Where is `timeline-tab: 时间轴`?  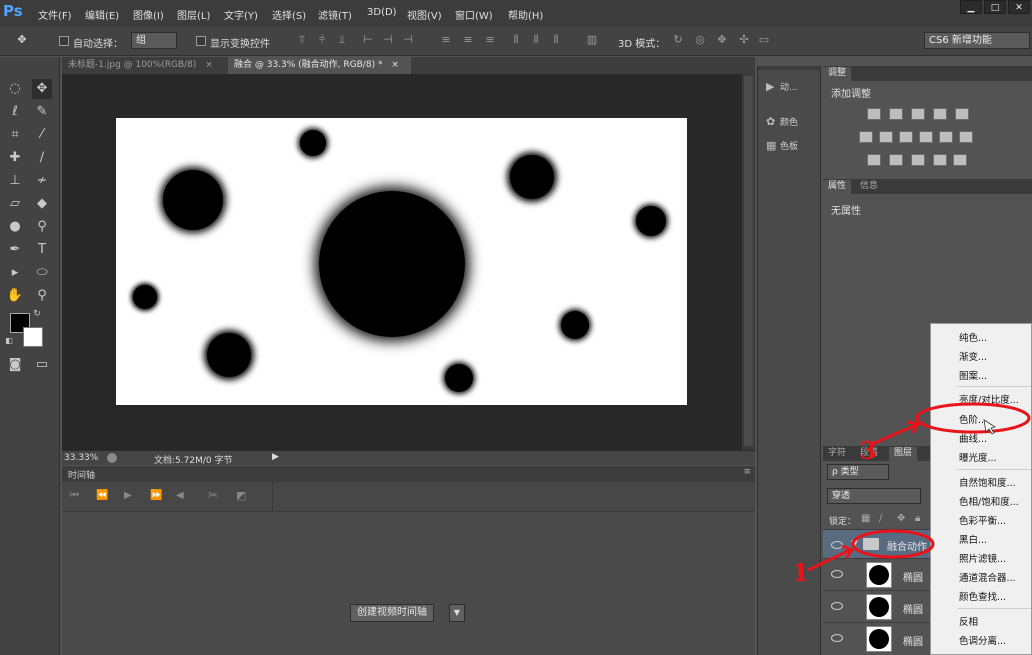
timeline-tab: 时间轴 is located at coordinates (81, 474).